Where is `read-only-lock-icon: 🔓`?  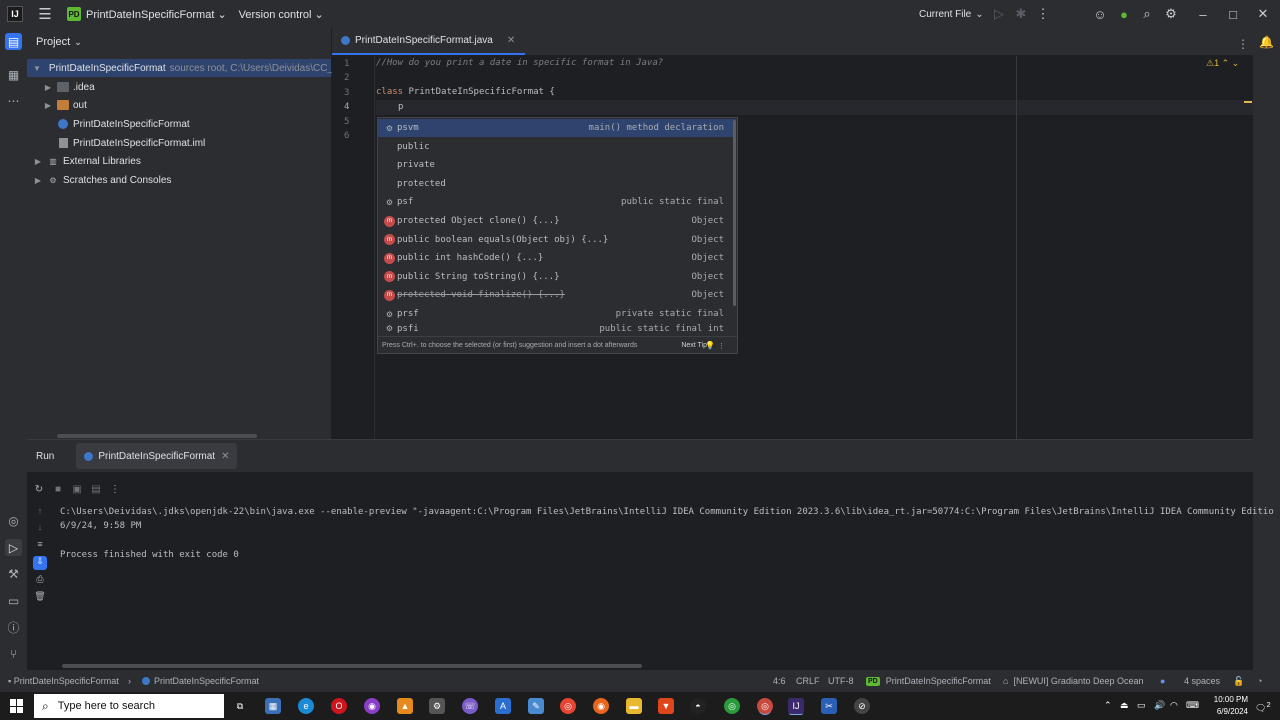 read-only-lock-icon: 🔓 is located at coordinates (1238, 681).